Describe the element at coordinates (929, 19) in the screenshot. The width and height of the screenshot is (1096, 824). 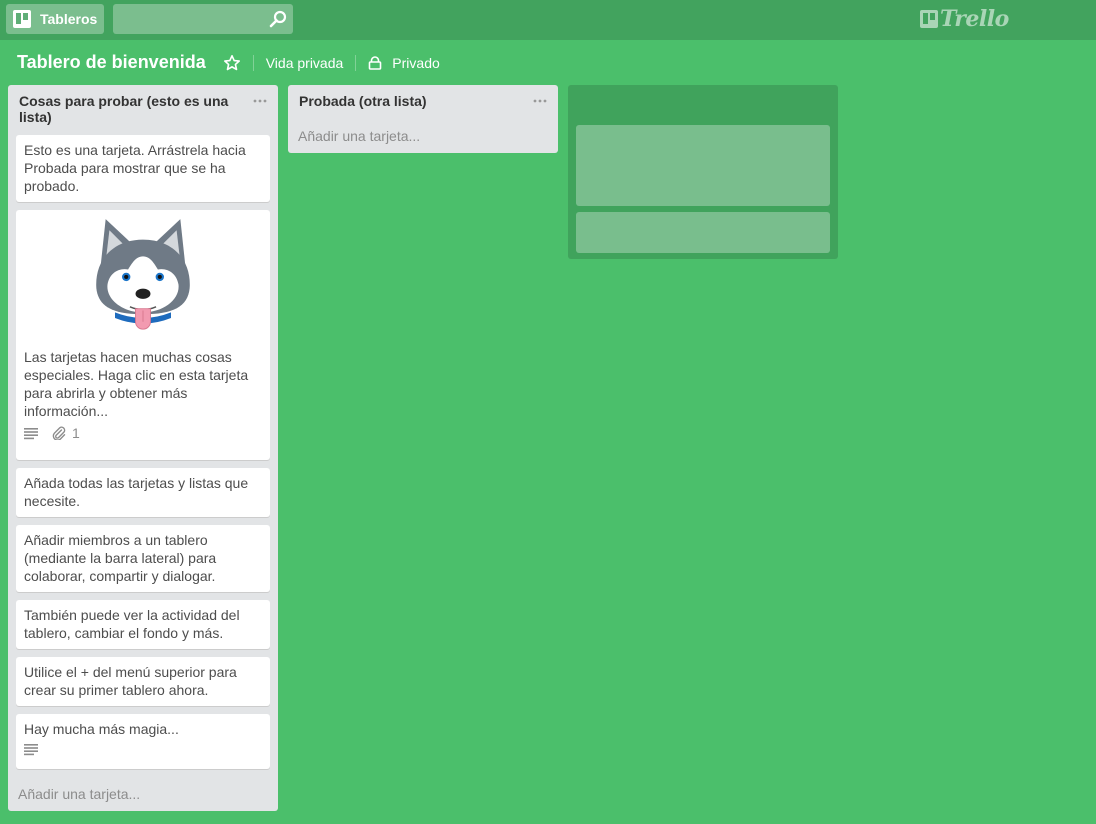
I see `trello-logo-icon` at that location.